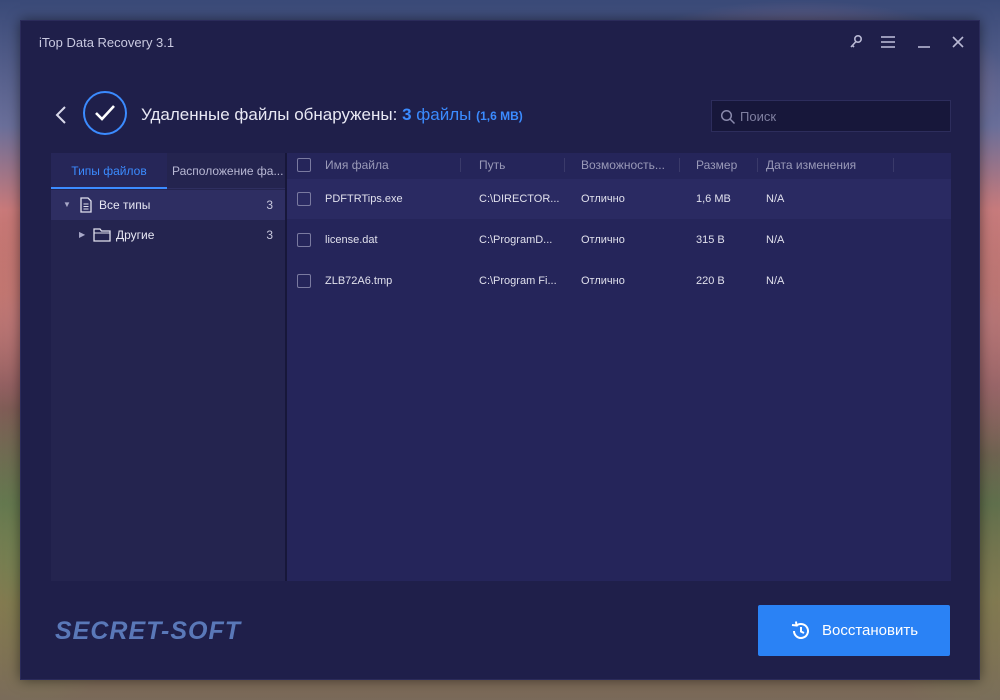 The width and height of the screenshot is (1000, 700). What do you see at coordinates (444, 114) in the screenshot?
I see `found-count-unit: файлы` at bounding box center [444, 114].